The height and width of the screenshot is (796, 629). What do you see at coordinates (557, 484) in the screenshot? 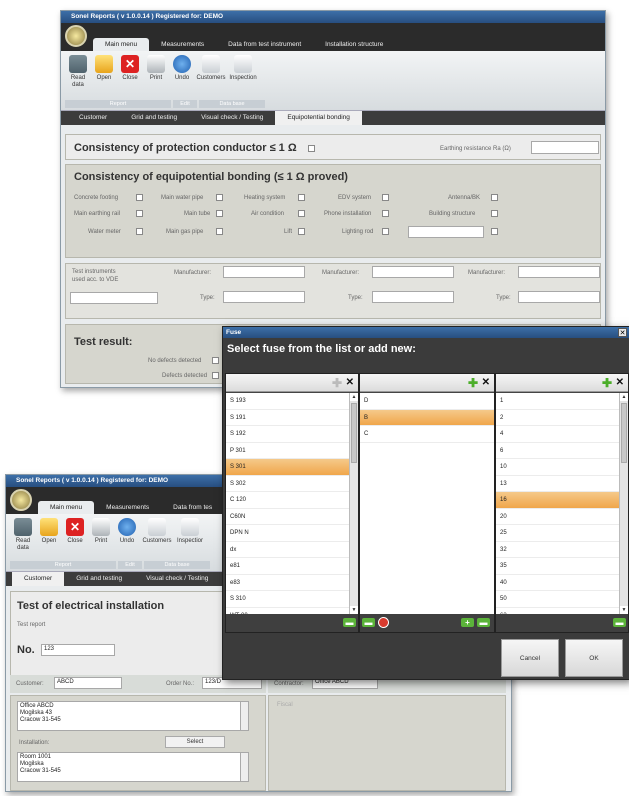
I see `list-item: 13` at bounding box center [557, 484].